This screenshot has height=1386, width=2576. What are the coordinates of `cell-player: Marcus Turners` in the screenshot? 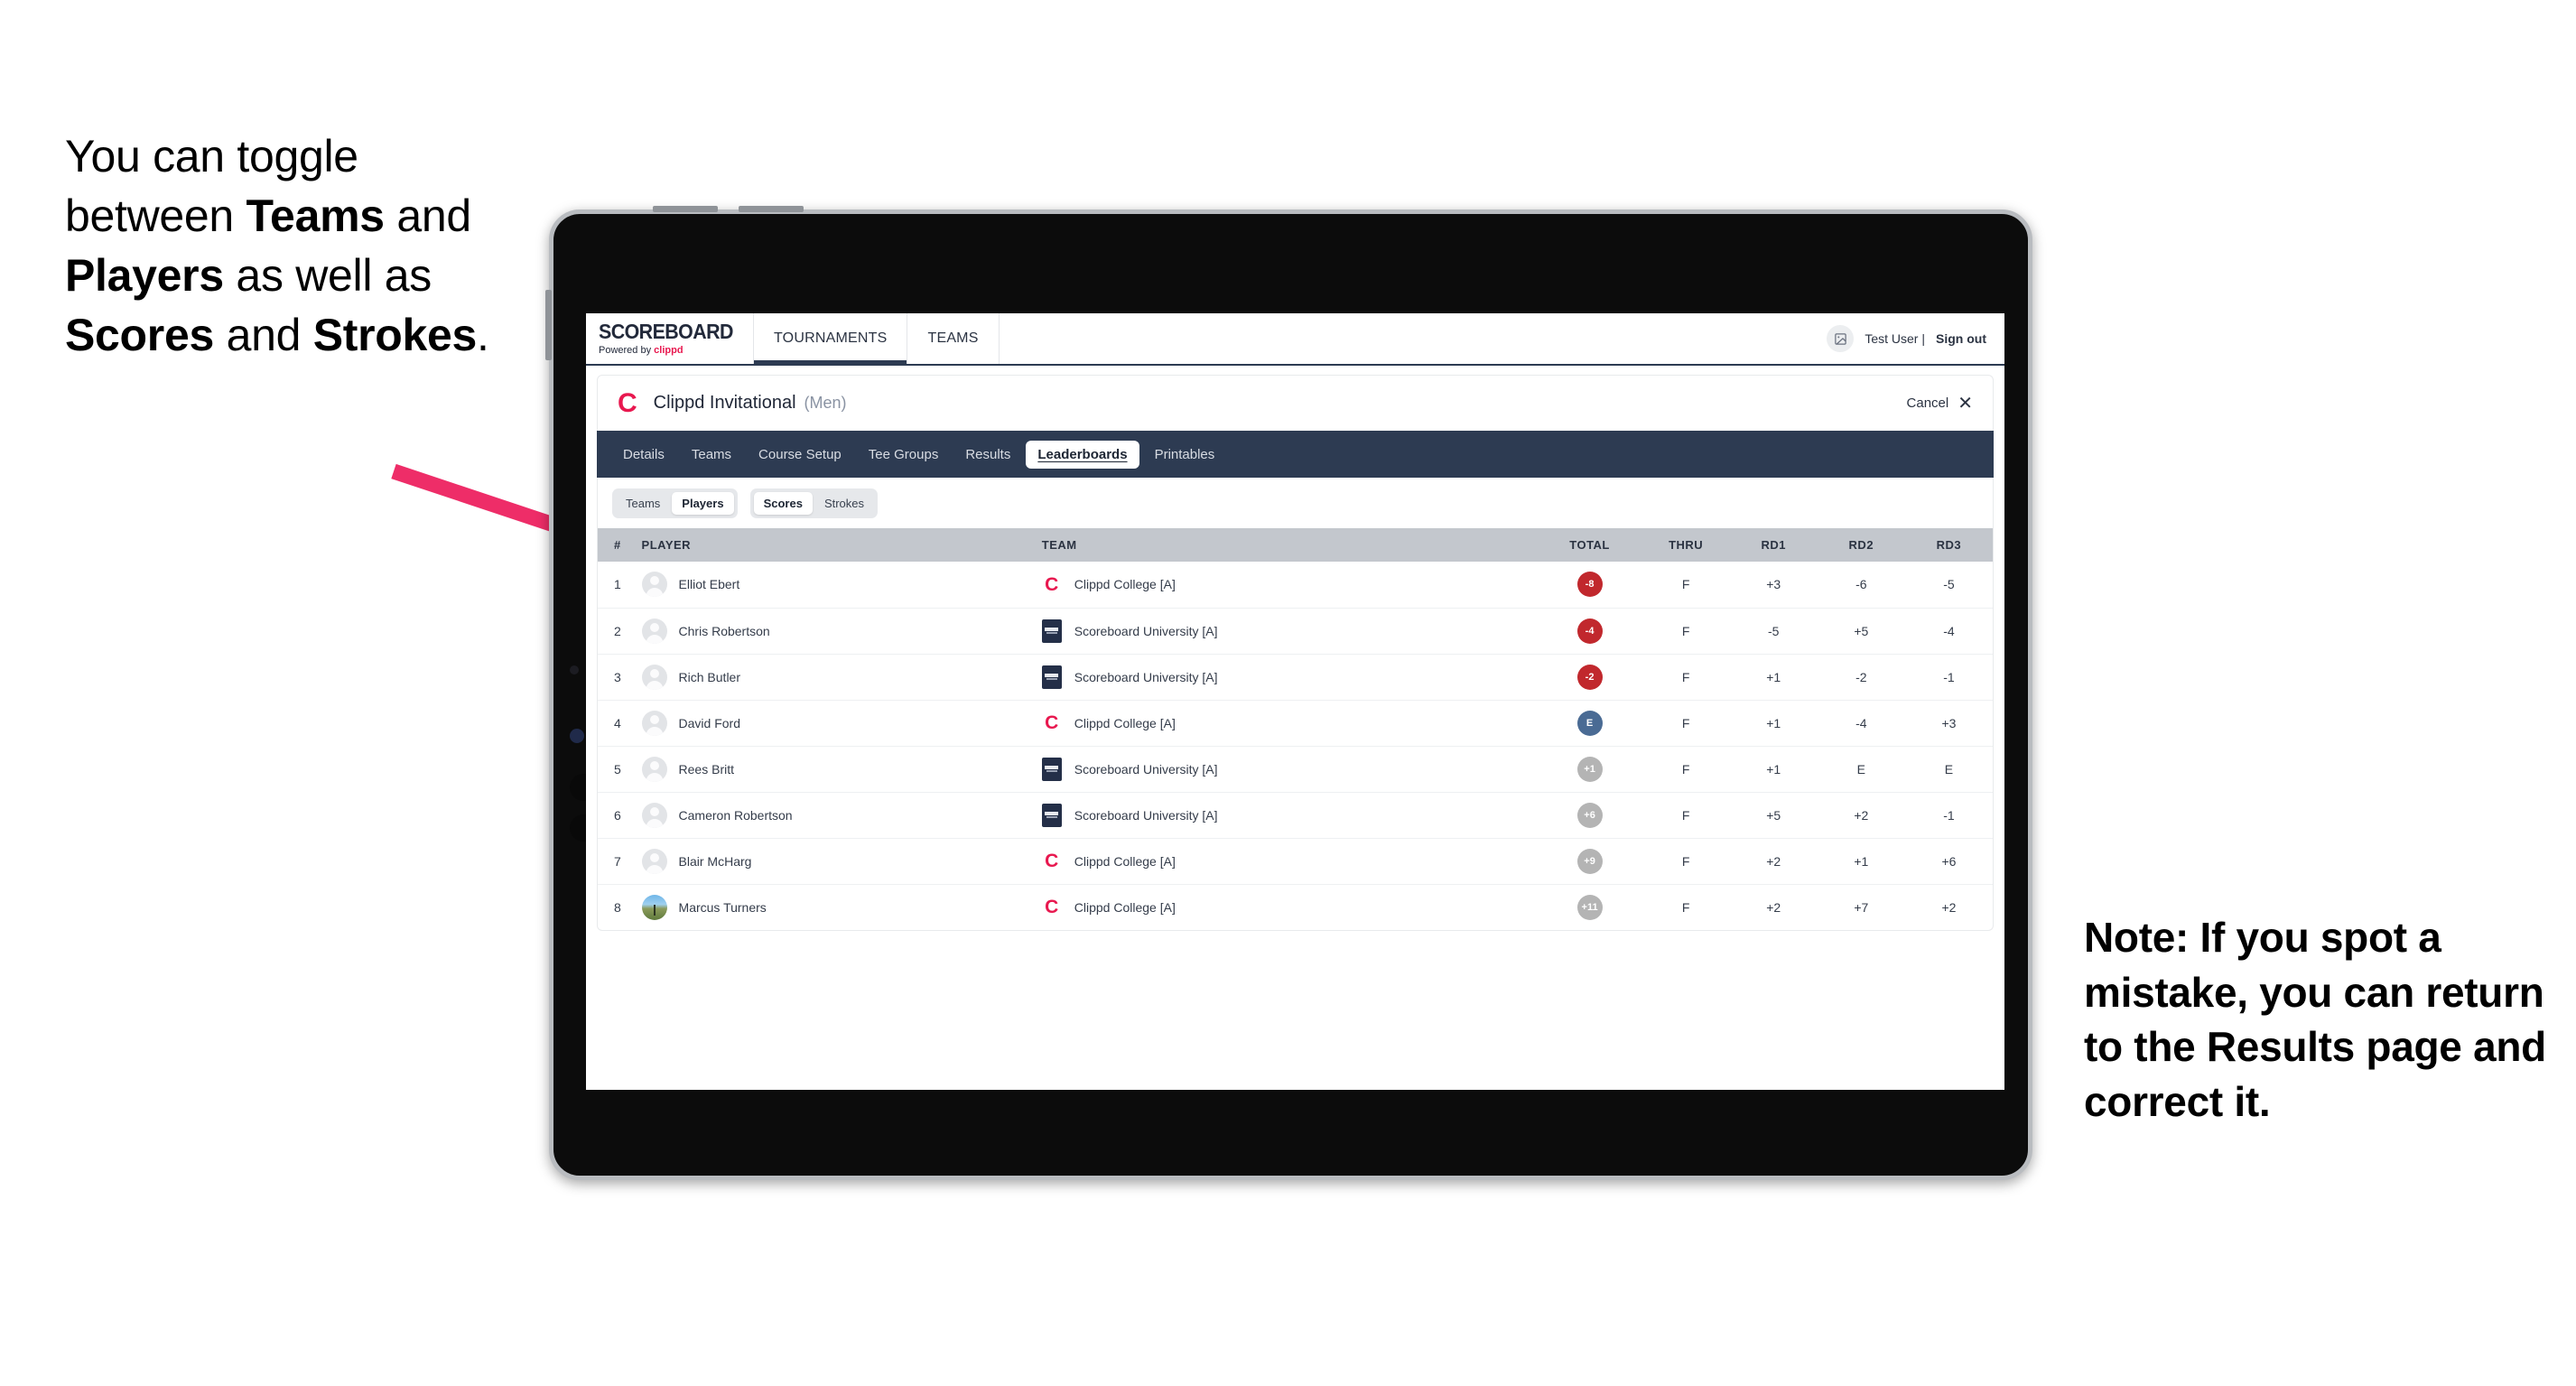 It's located at (841, 907).